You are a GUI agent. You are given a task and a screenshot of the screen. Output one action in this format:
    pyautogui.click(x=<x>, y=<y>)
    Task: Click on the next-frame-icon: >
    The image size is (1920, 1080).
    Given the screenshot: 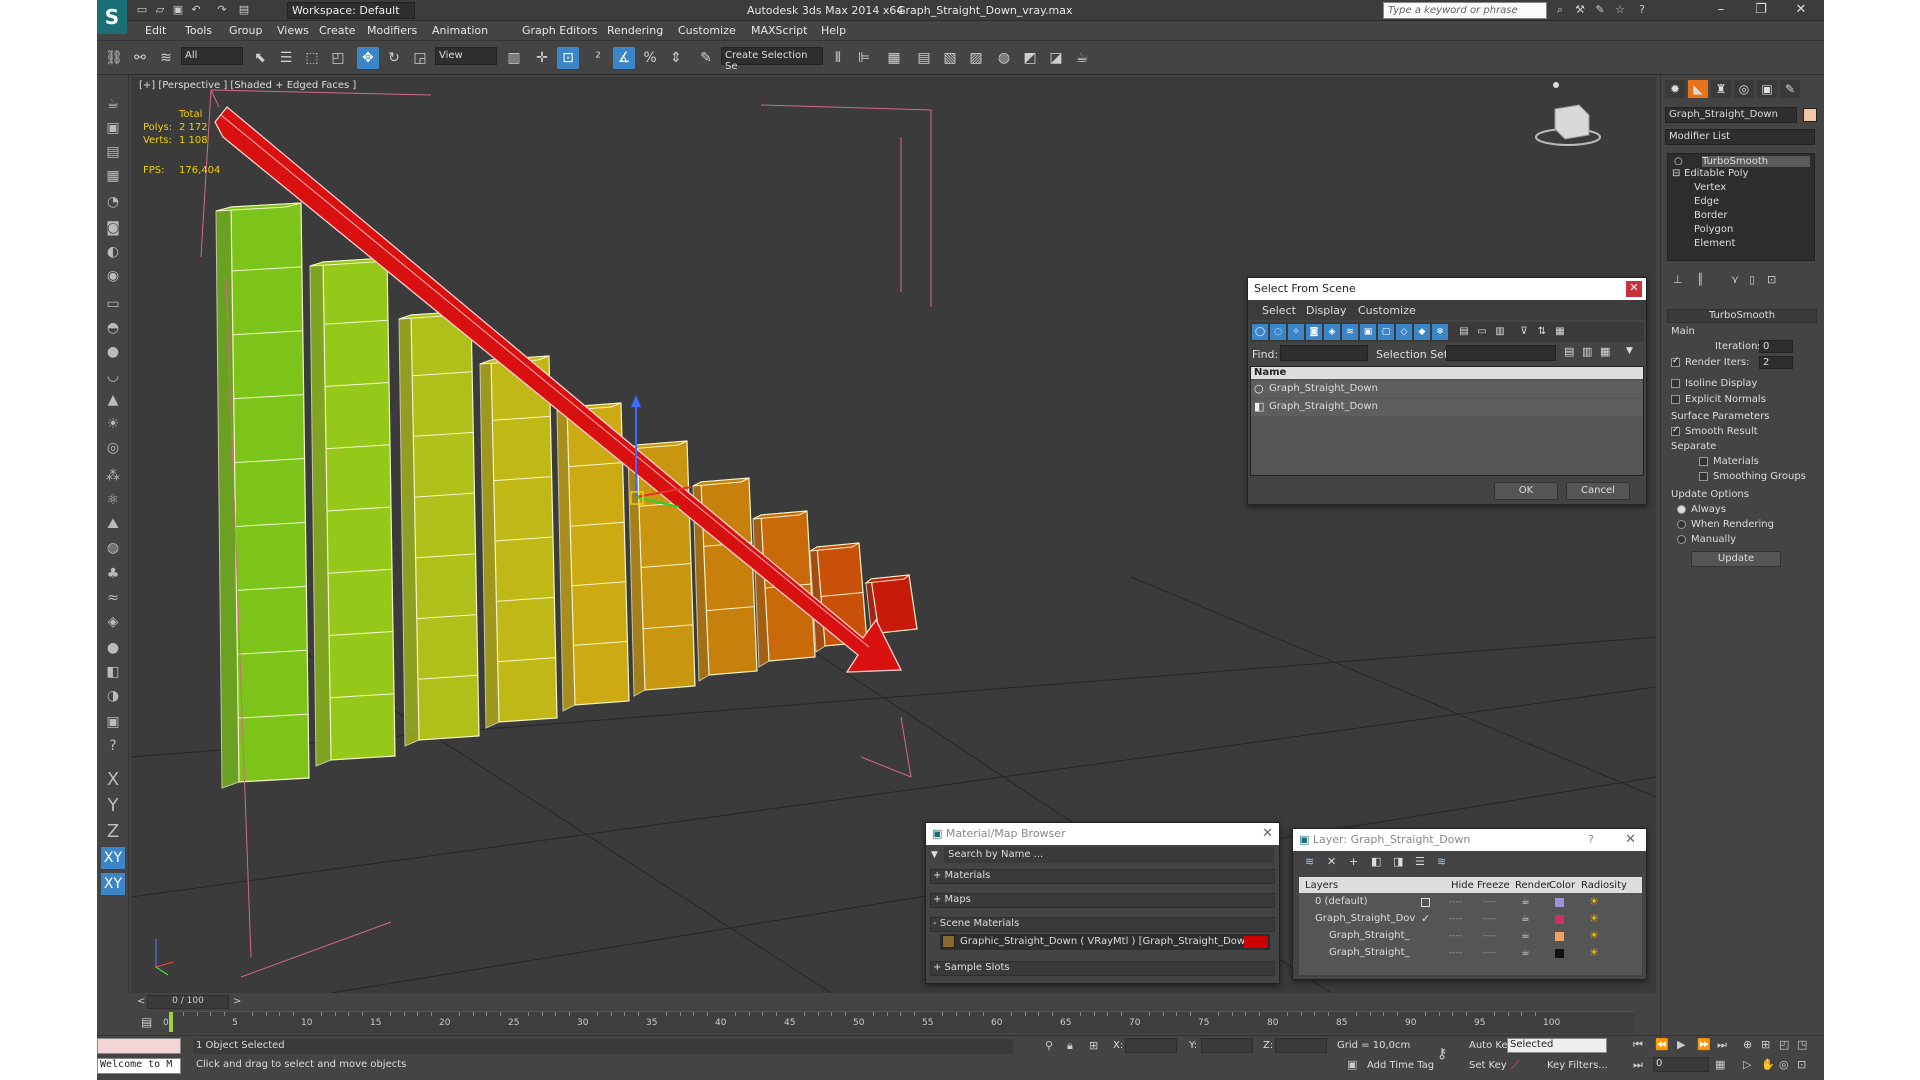 What is the action you would take?
    pyautogui.click(x=237, y=1001)
    